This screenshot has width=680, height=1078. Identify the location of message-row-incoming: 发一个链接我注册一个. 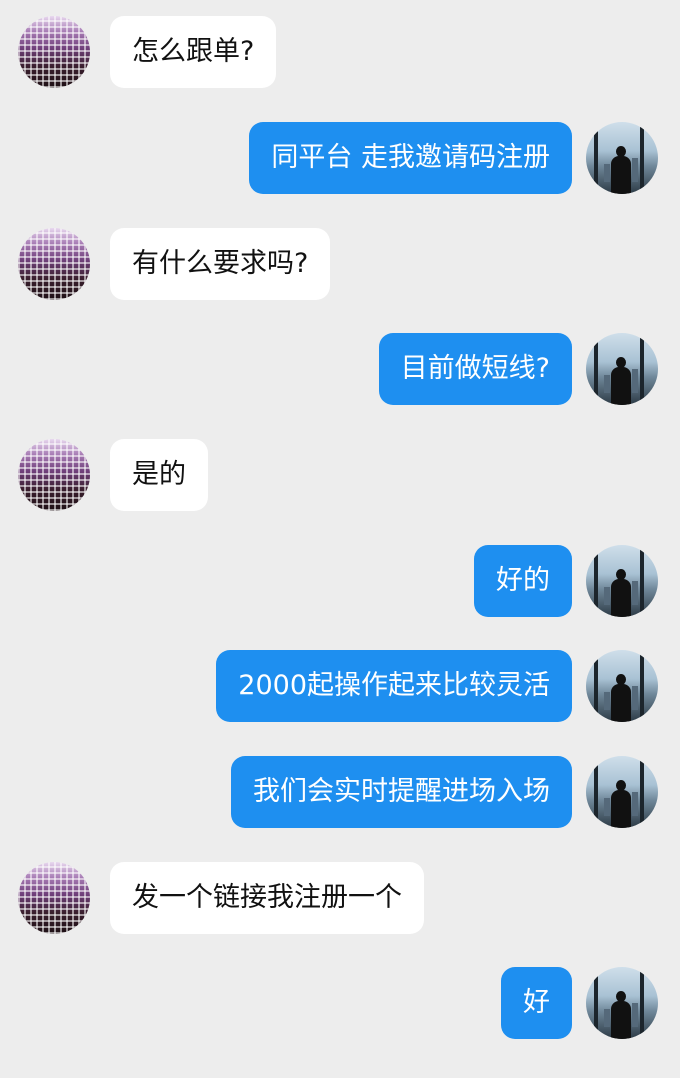
(340, 898).